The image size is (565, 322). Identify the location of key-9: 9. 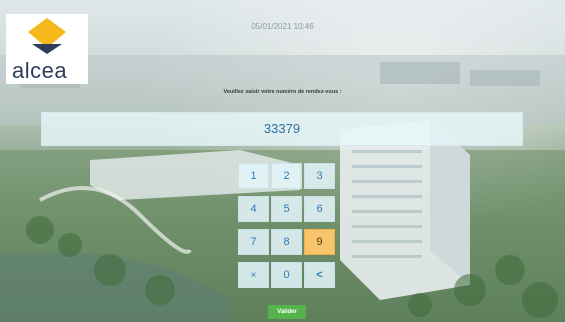
(319, 242).